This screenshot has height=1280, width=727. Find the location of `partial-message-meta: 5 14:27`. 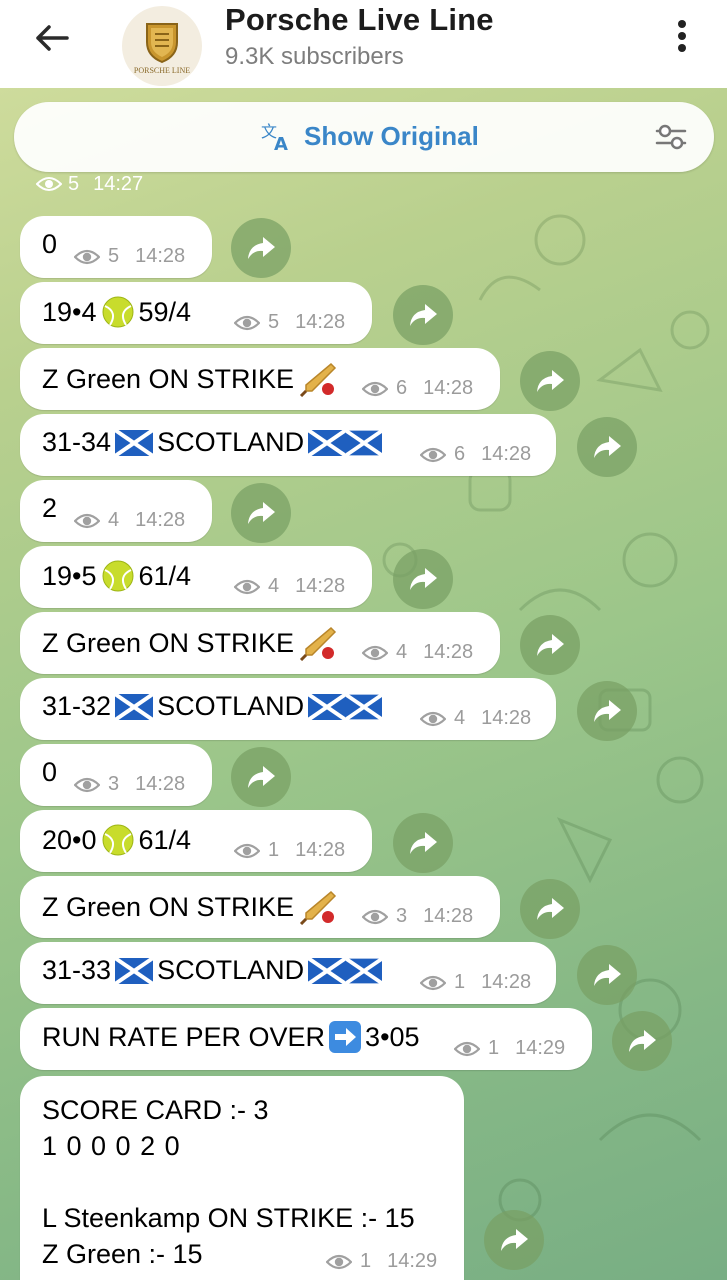

partial-message-meta: 5 14:27 is located at coordinates (89, 184).